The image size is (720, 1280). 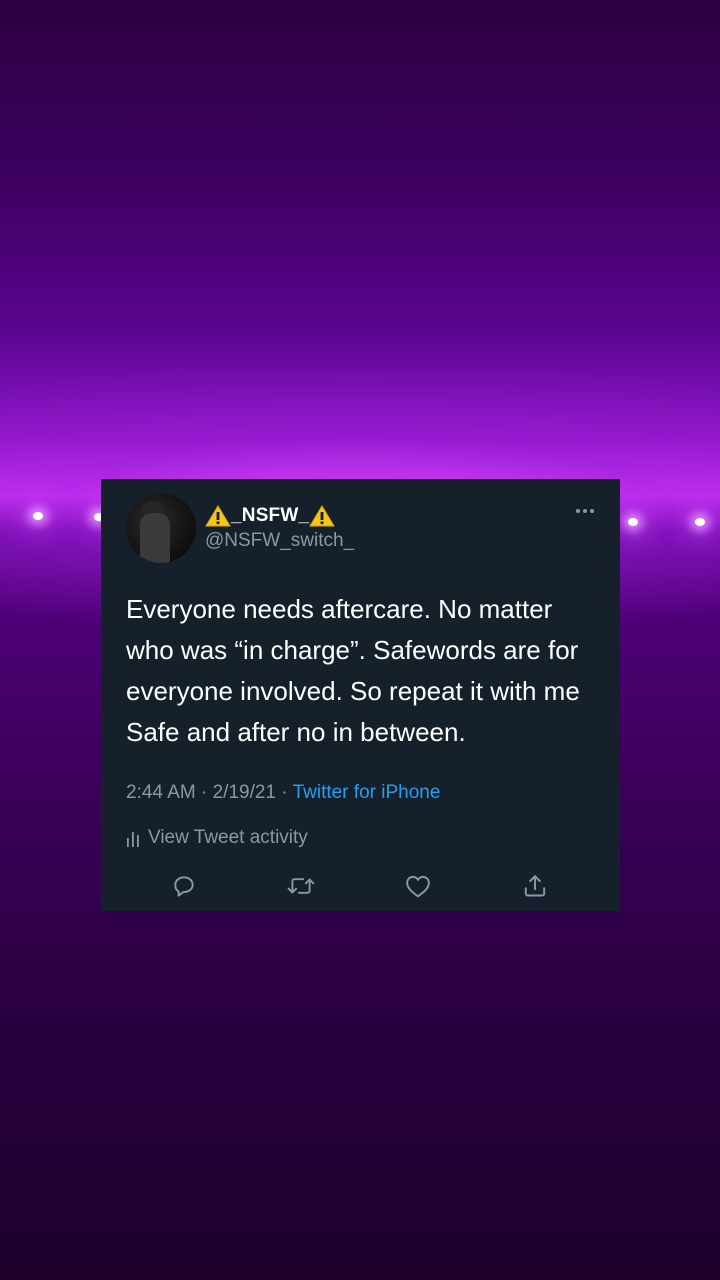 I want to click on display-name: _NSFW_, so click(x=270, y=515).